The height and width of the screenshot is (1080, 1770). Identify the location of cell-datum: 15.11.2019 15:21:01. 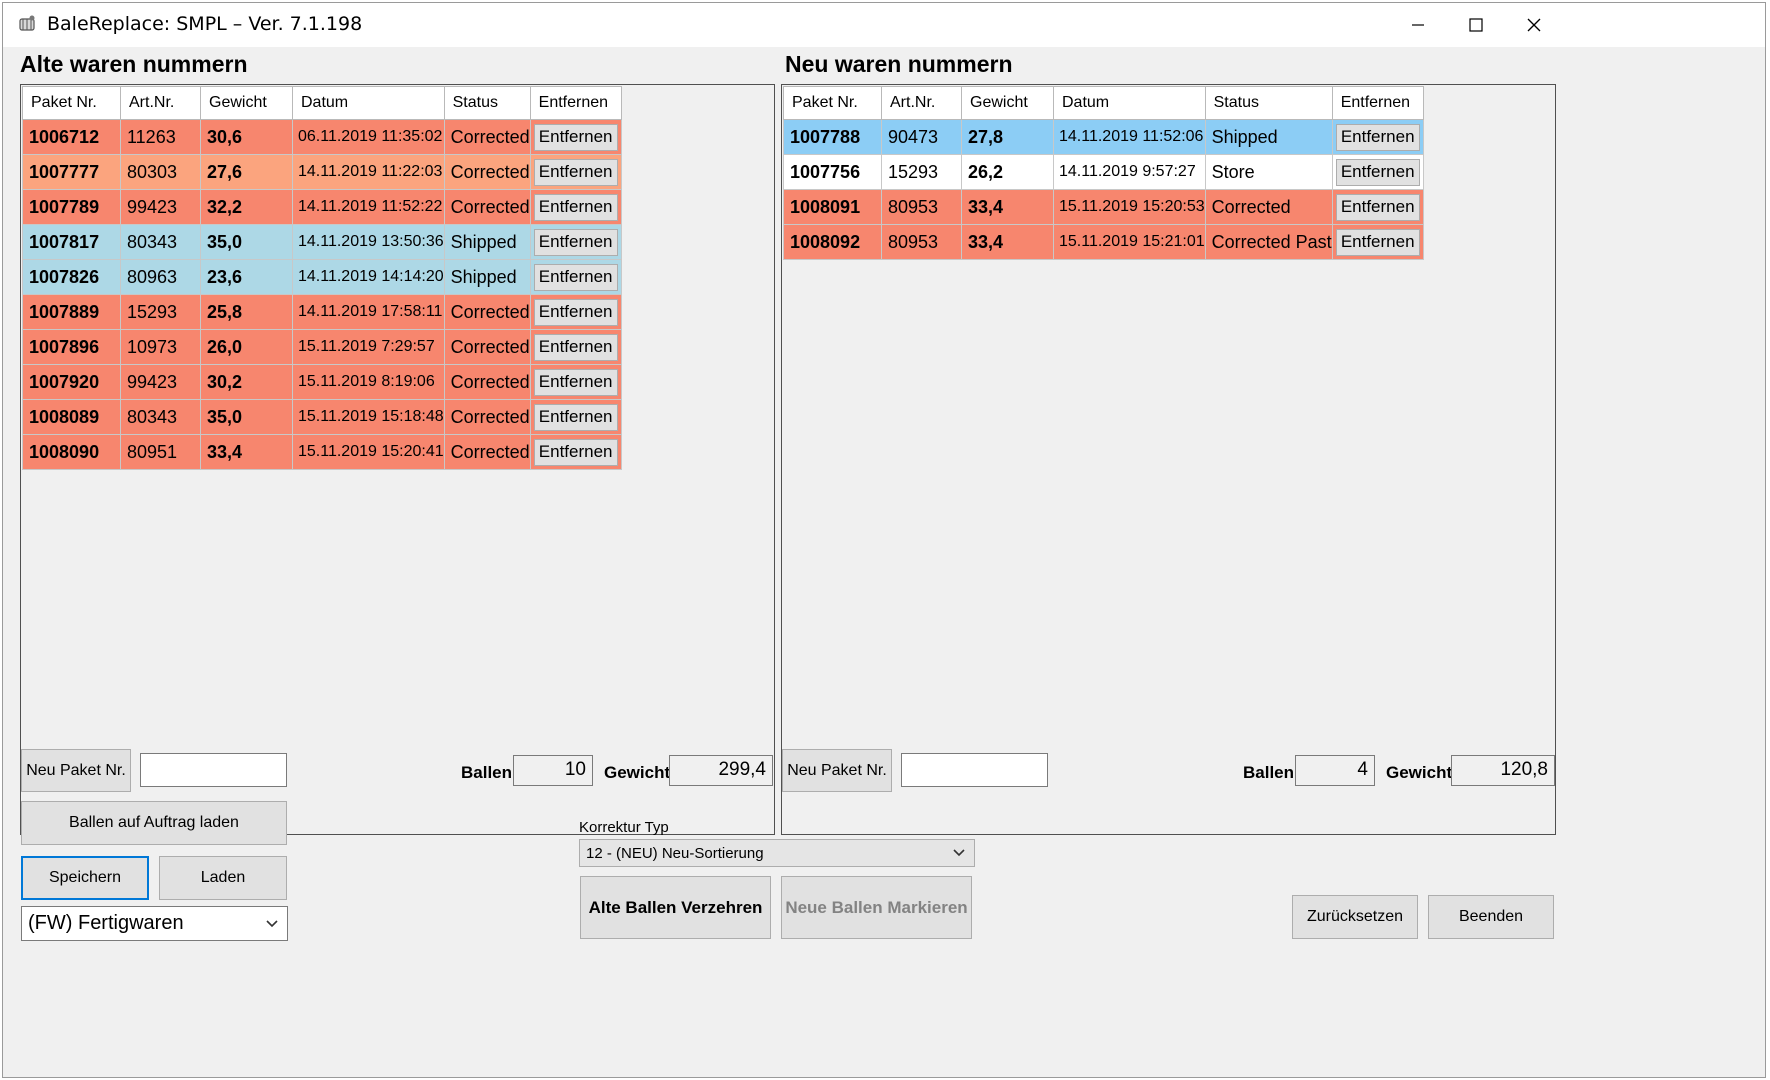
(1129, 242).